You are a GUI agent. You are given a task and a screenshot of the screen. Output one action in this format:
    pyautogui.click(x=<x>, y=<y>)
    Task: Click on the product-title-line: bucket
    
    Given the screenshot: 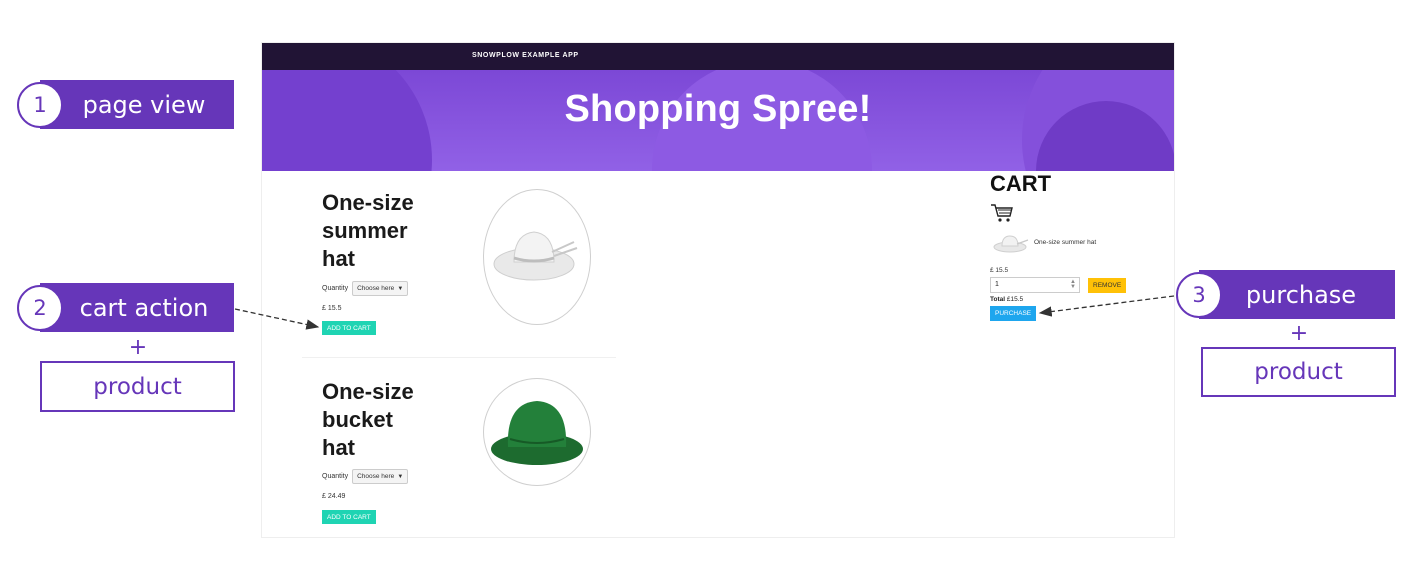 What is the action you would take?
    pyautogui.click(x=357, y=419)
    